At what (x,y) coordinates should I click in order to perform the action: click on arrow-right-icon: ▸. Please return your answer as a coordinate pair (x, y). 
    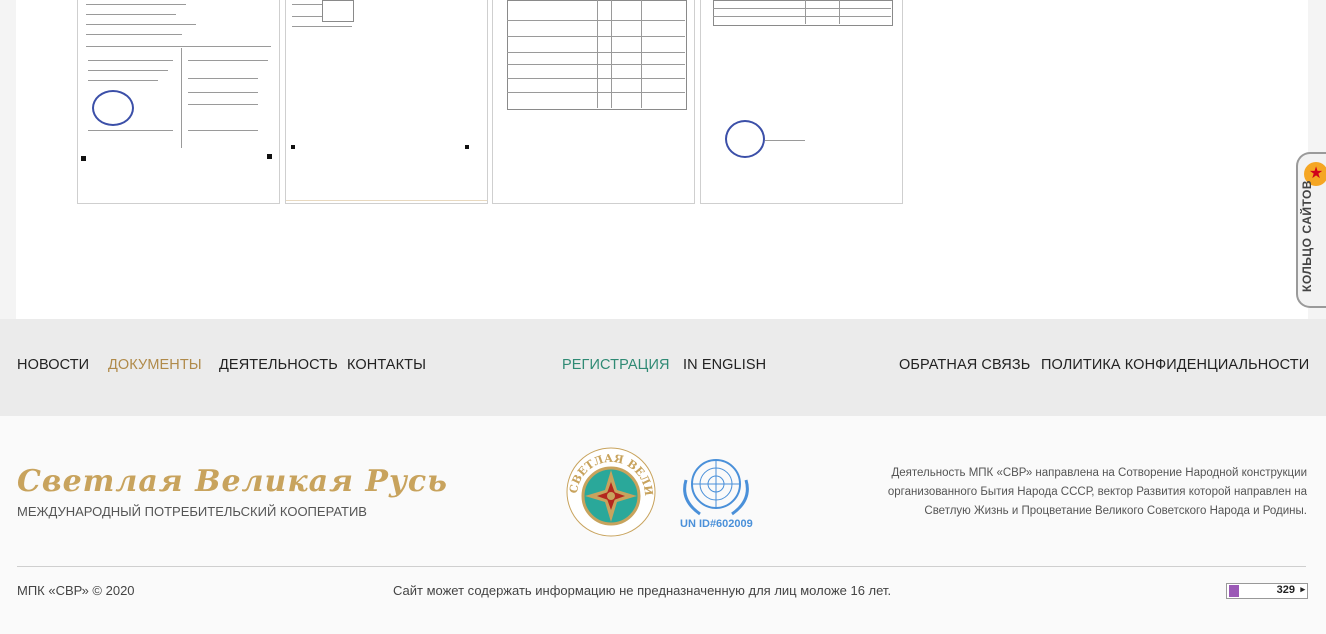
    Looking at the image, I should click on (1302, 589).